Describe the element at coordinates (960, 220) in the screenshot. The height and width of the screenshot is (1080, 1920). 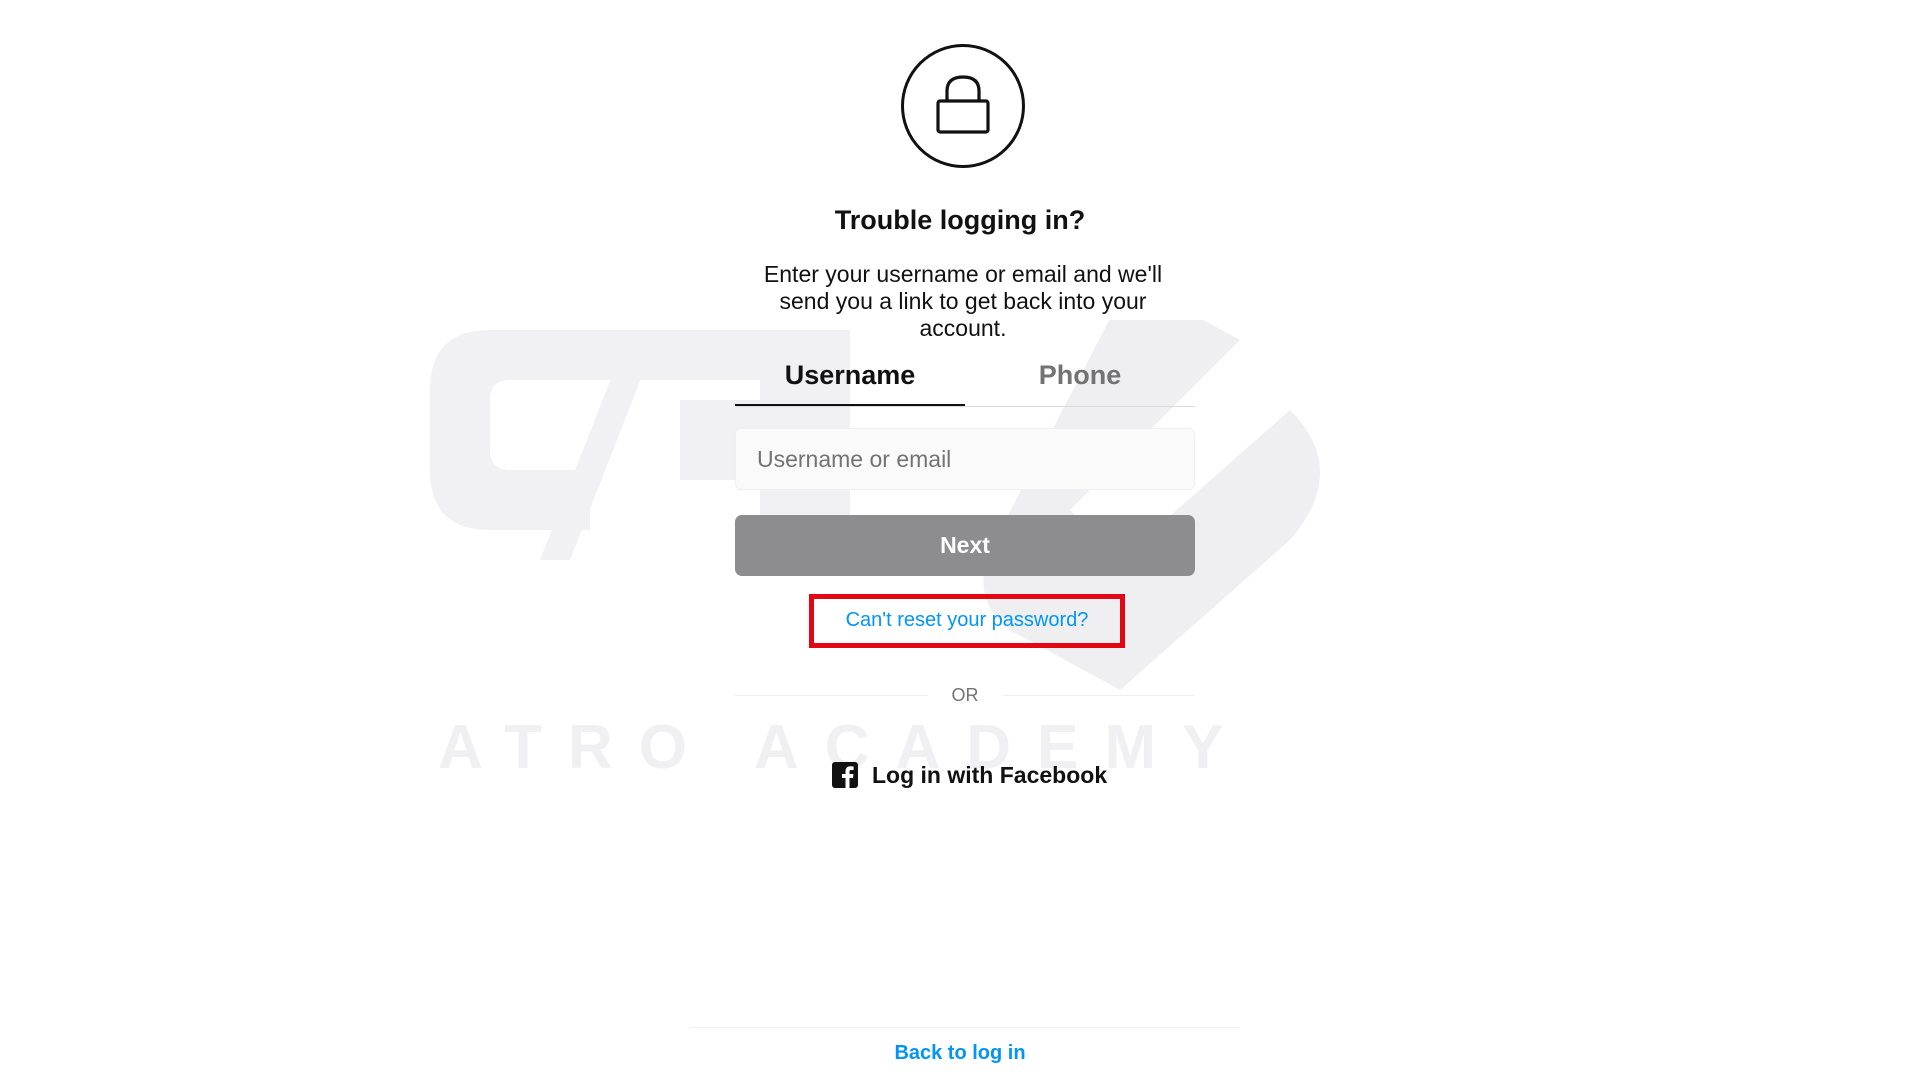
I see `page-title: Trouble logging in?` at that location.